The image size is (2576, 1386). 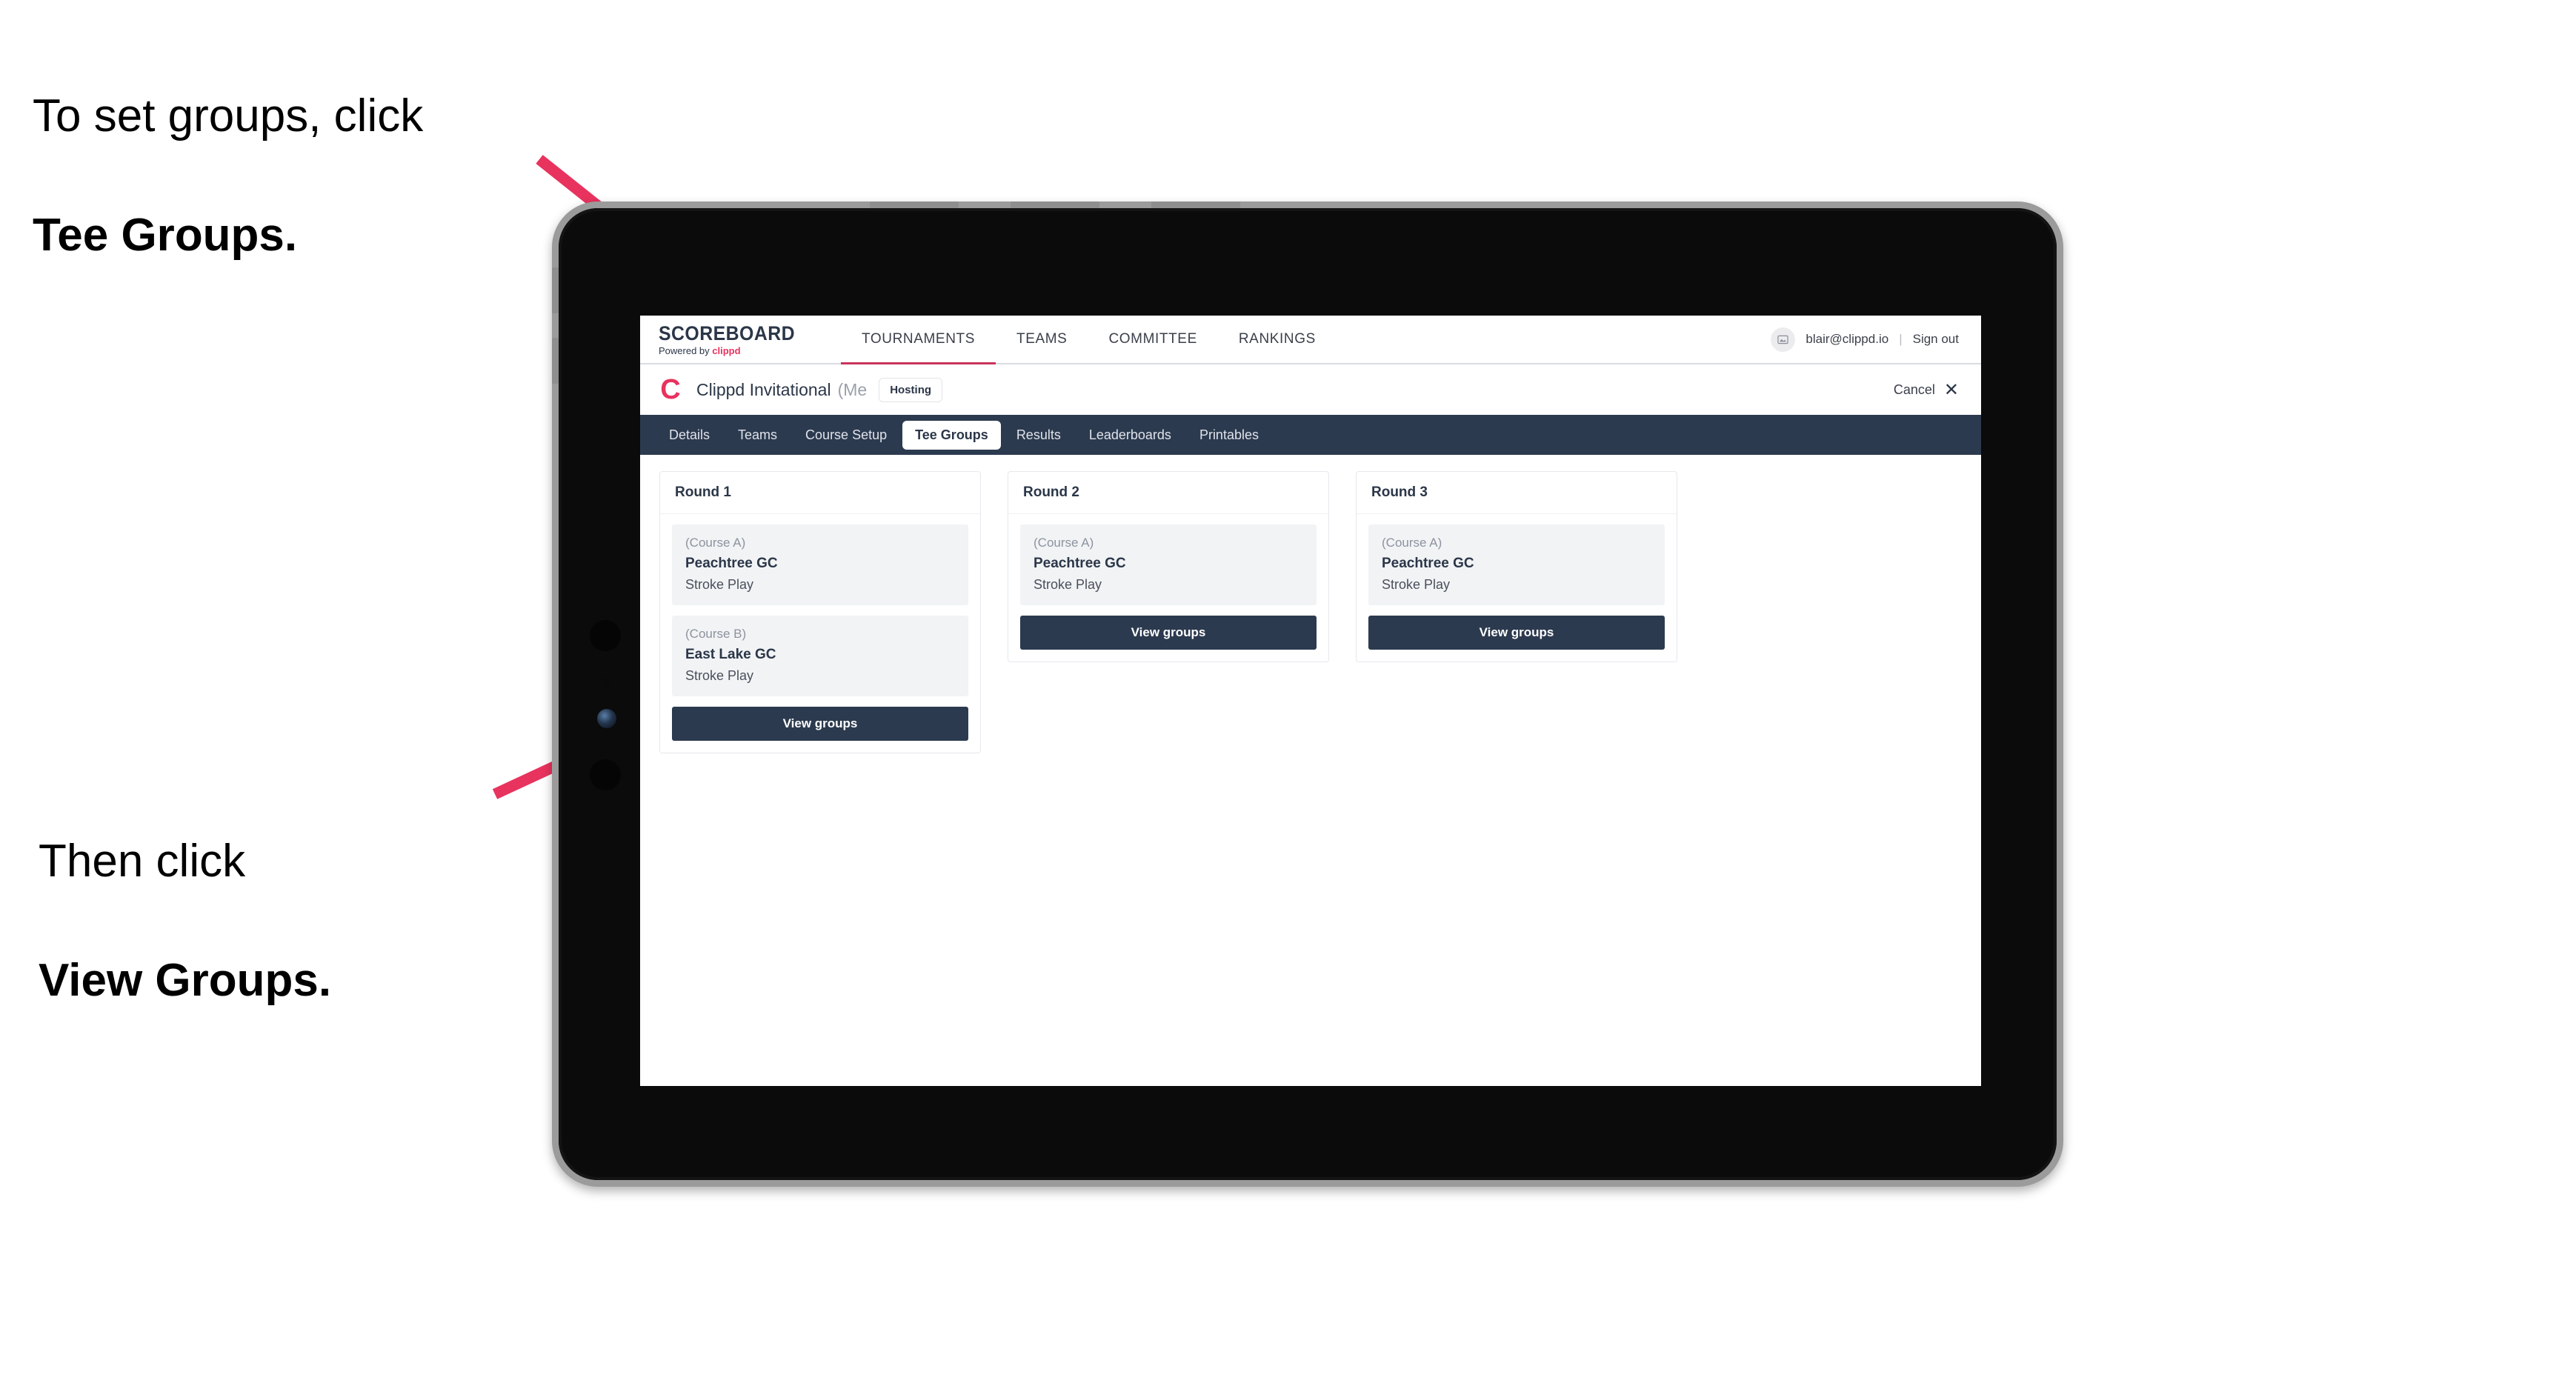 I want to click on nav-item-tournaments: TOURNAMENTS, so click(x=918, y=340).